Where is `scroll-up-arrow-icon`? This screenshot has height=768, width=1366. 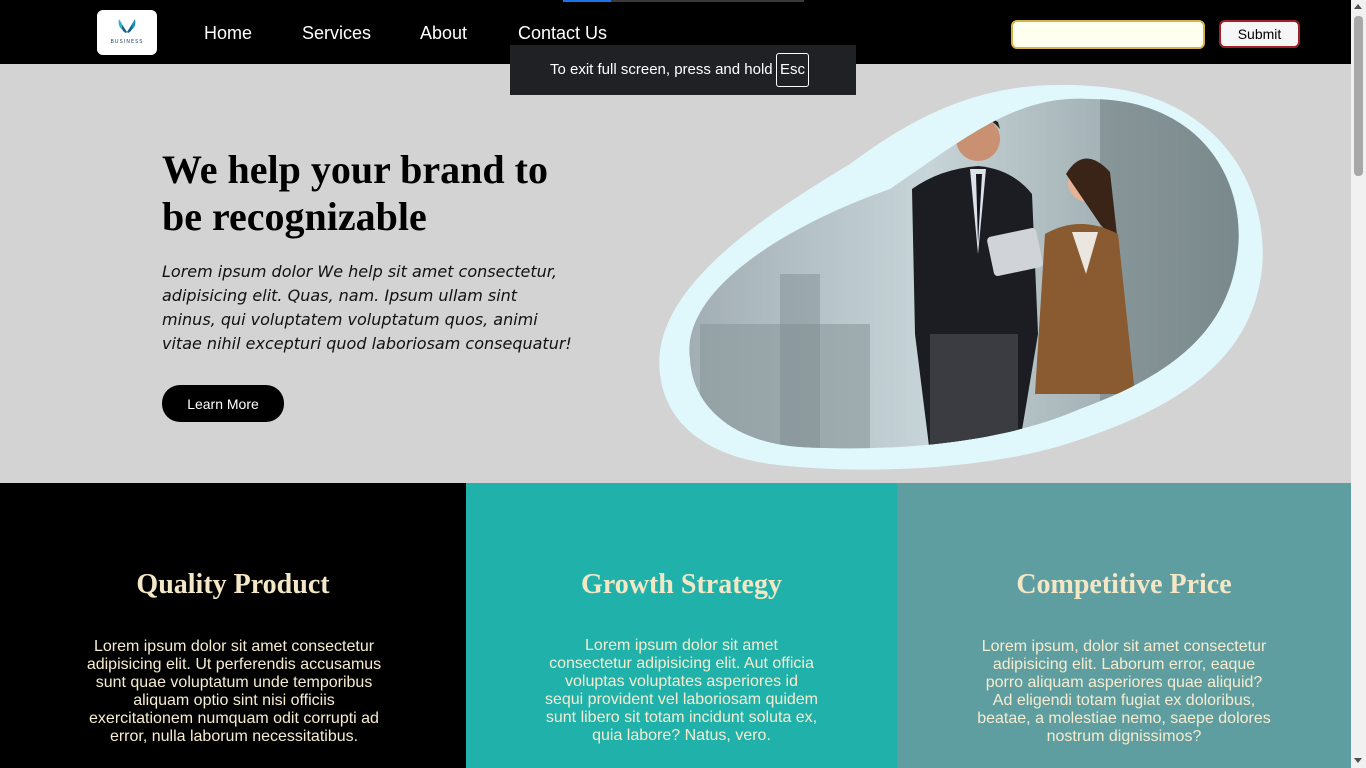 scroll-up-arrow-icon is located at coordinates (1358, 6).